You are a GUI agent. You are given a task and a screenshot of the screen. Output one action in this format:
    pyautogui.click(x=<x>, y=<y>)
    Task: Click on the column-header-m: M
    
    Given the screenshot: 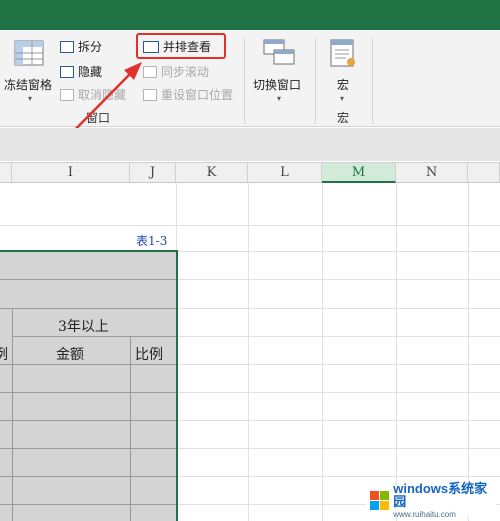 What is the action you would take?
    pyautogui.click(x=359, y=173)
    